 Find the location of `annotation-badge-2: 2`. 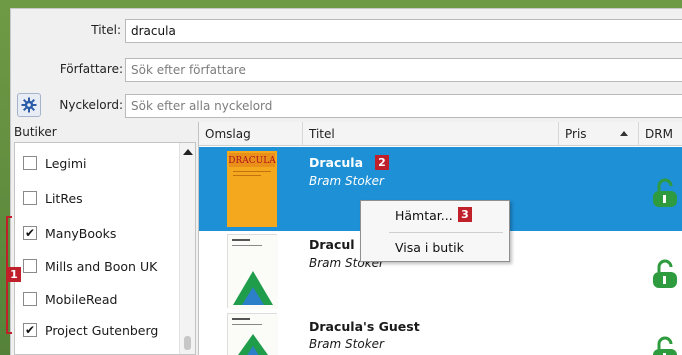

annotation-badge-2: 2 is located at coordinates (382, 162).